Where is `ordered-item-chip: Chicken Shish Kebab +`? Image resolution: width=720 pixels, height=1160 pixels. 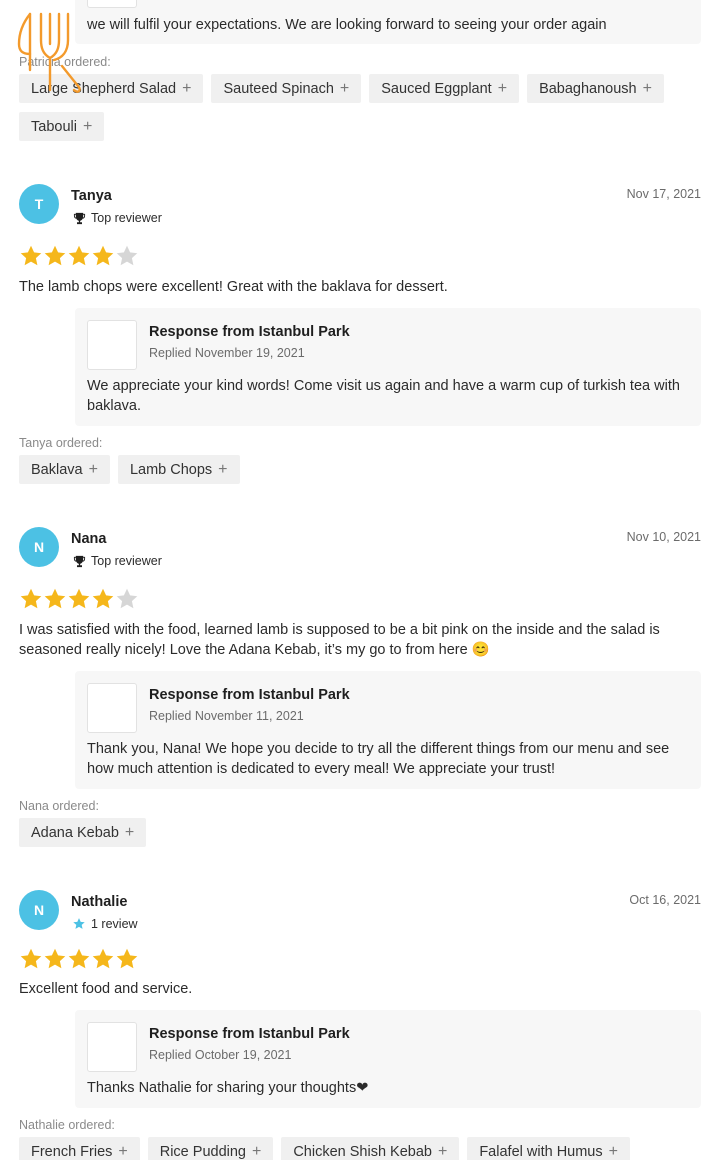
ordered-item-chip: Chicken Shish Kebab + is located at coordinates (370, 1148).